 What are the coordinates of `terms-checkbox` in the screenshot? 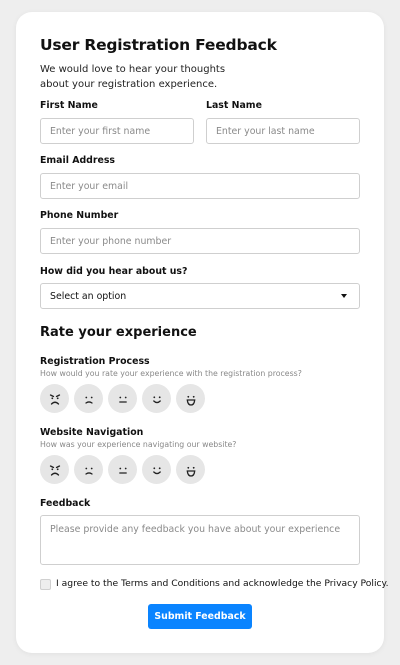 It's located at (45, 584).